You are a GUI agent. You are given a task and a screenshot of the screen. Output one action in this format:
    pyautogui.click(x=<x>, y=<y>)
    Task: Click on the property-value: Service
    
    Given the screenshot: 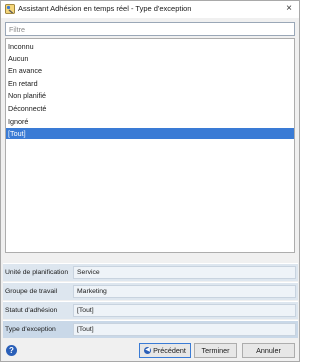 What is the action you would take?
    pyautogui.click(x=184, y=272)
    